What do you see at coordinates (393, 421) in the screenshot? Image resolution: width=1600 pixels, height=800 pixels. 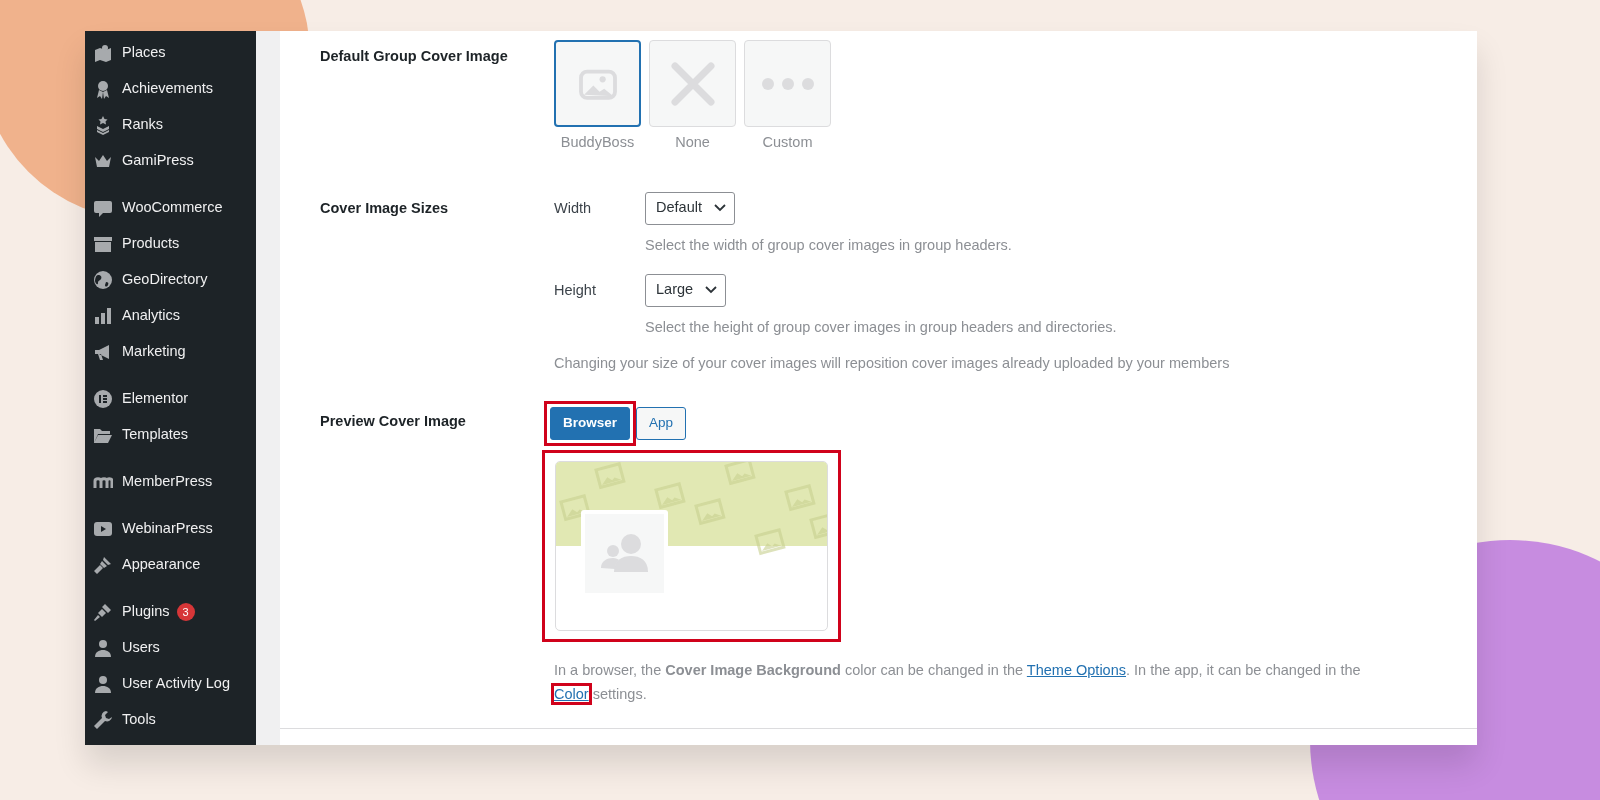 I see `setting-label: Preview Cover Image` at bounding box center [393, 421].